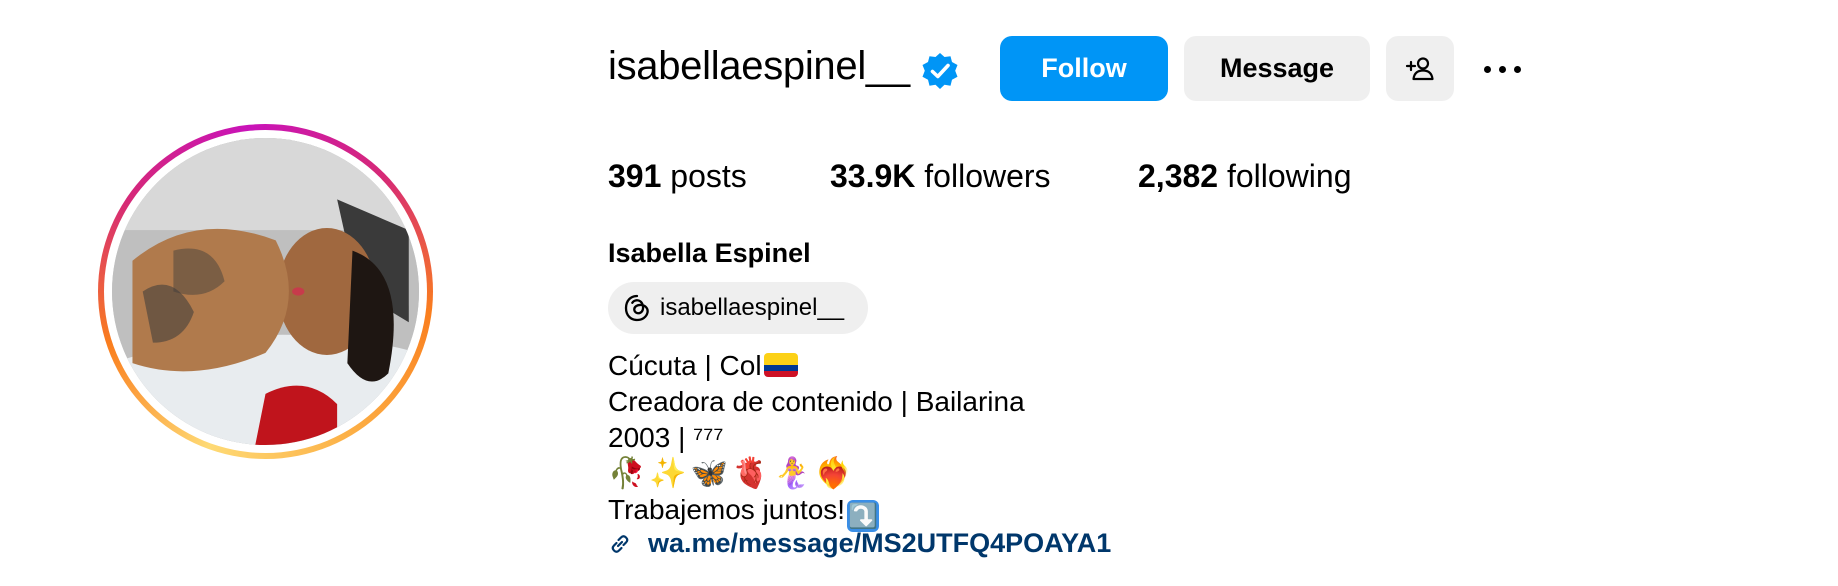 The image size is (1838, 586). I want to click on bio-emoji: ✨, so click(668, 473).